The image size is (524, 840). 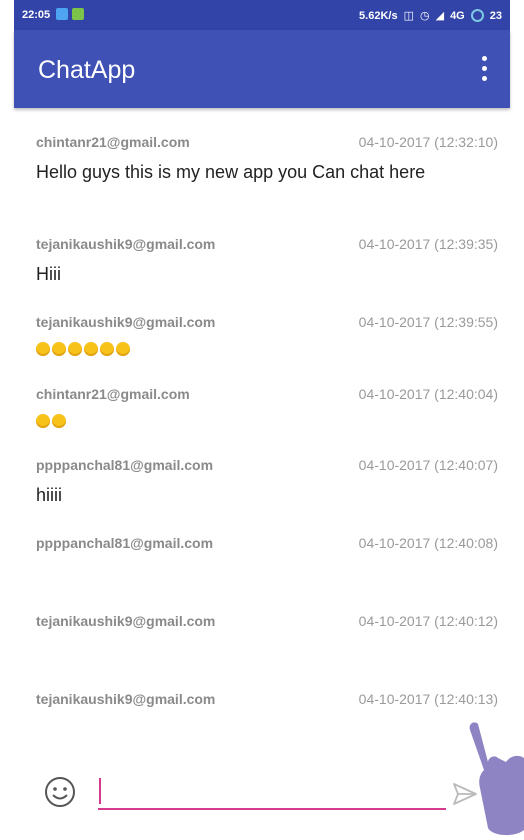 What do you see at coordinates (477, 15) in the screenshot?
I see `battery-icon` at bounding box center [477, 15].